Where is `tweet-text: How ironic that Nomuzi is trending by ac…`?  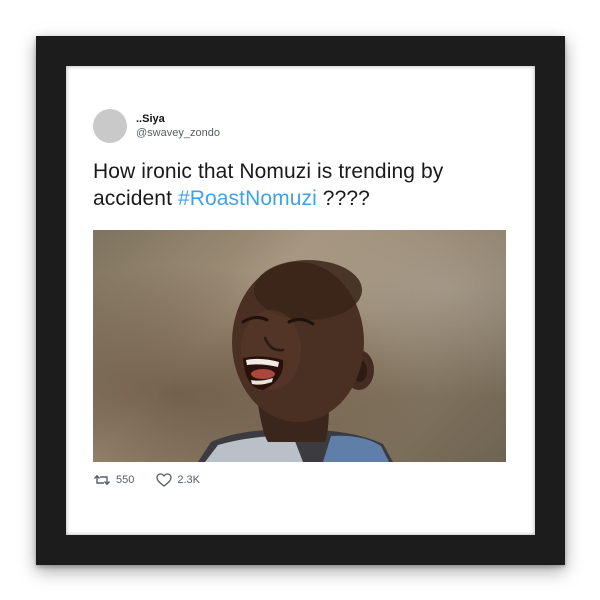
tweet-text: How ironic that Nomuzi is trending by ac… is located at coordinates (299, 185).